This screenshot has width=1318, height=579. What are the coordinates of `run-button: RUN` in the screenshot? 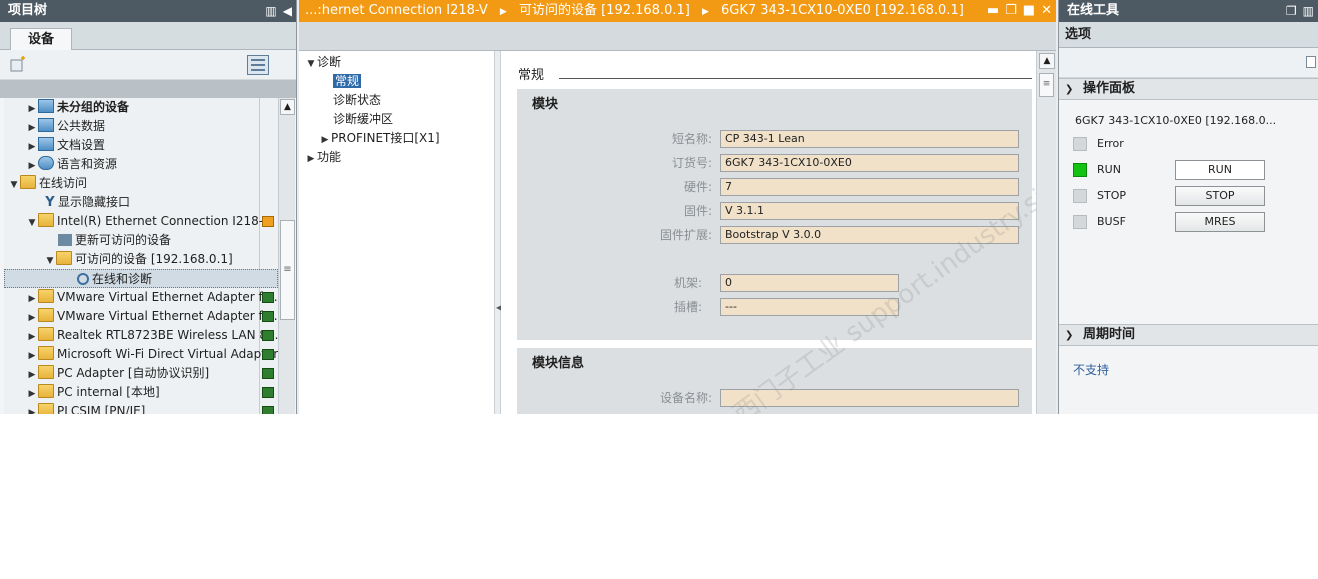 It's located at (1220, 170).